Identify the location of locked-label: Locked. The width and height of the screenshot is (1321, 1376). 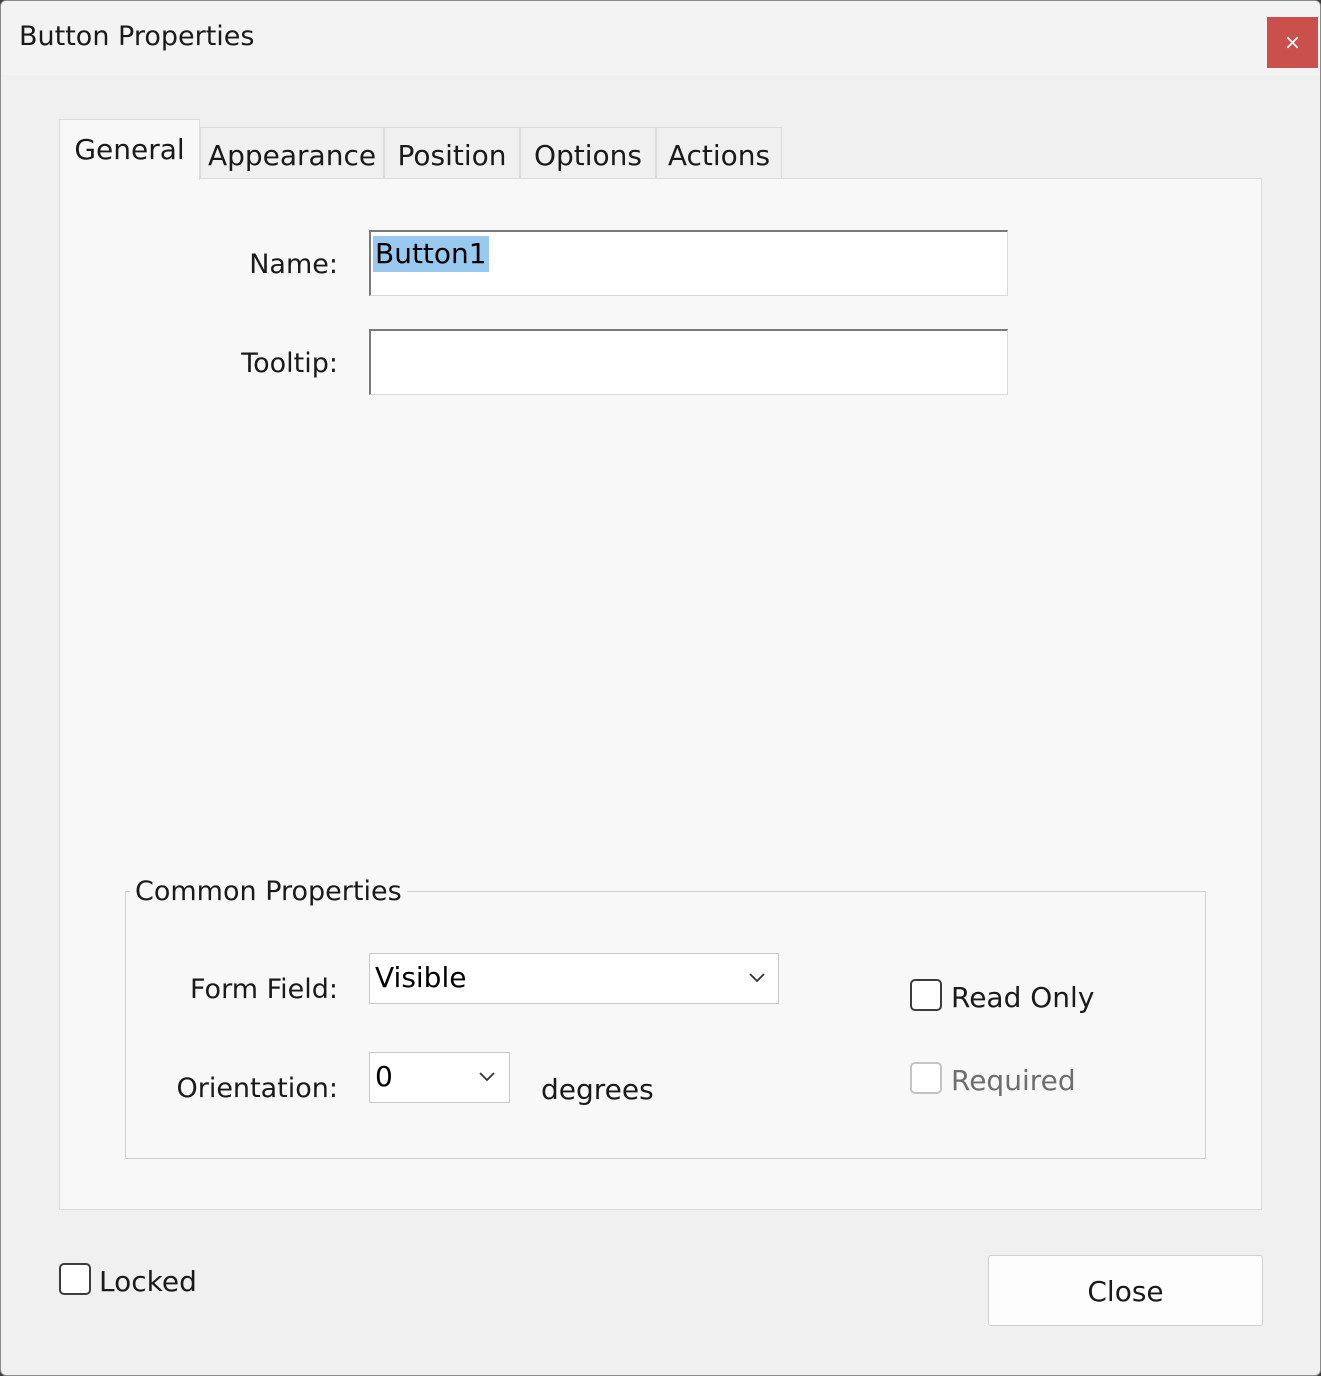
(148, 1281).